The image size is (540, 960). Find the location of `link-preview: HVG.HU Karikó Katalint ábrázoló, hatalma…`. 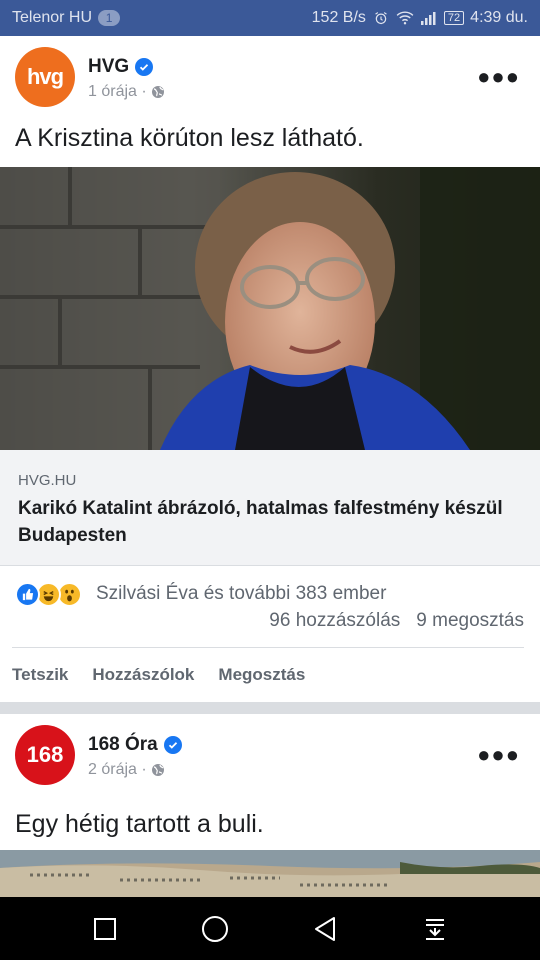

link-preview: HVG.HU Karikó Katalint ábrázoló, hatalma… is located at coordinates (270, 508).